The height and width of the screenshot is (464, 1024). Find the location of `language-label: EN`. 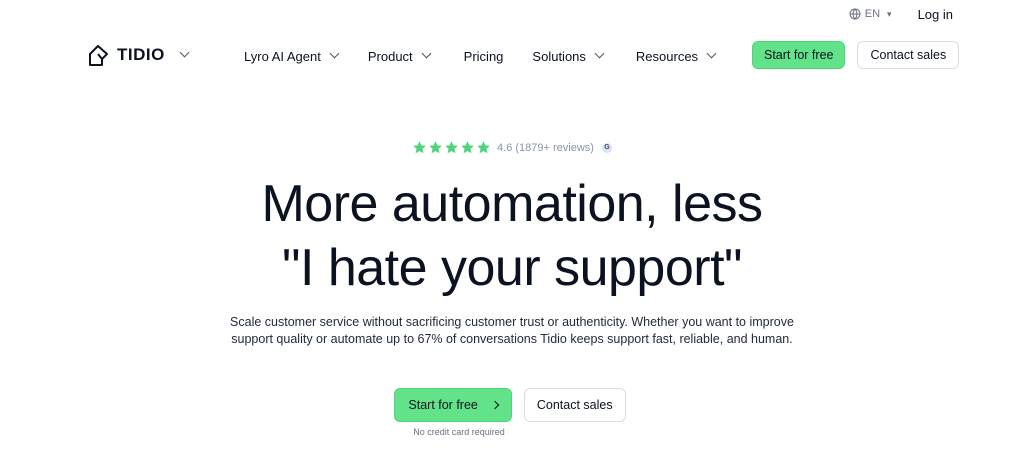

language-label: EN is located at coordinates (872, 14).